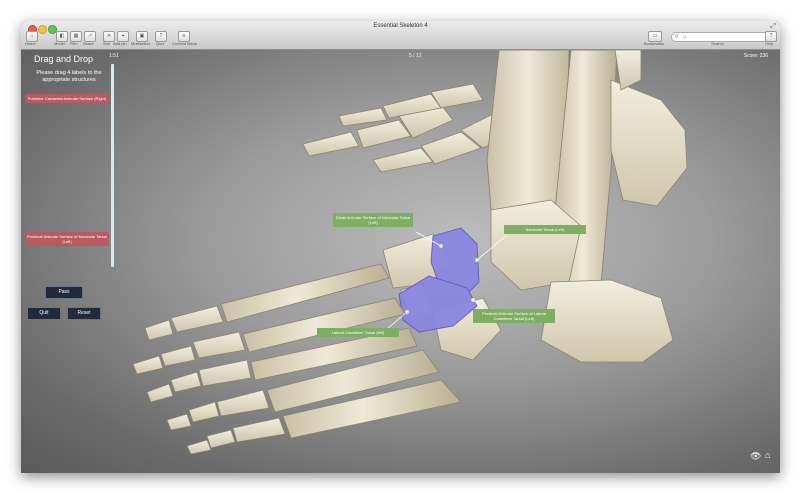  I want to click on multiselect-label: Multiselect, so click(140, 43).